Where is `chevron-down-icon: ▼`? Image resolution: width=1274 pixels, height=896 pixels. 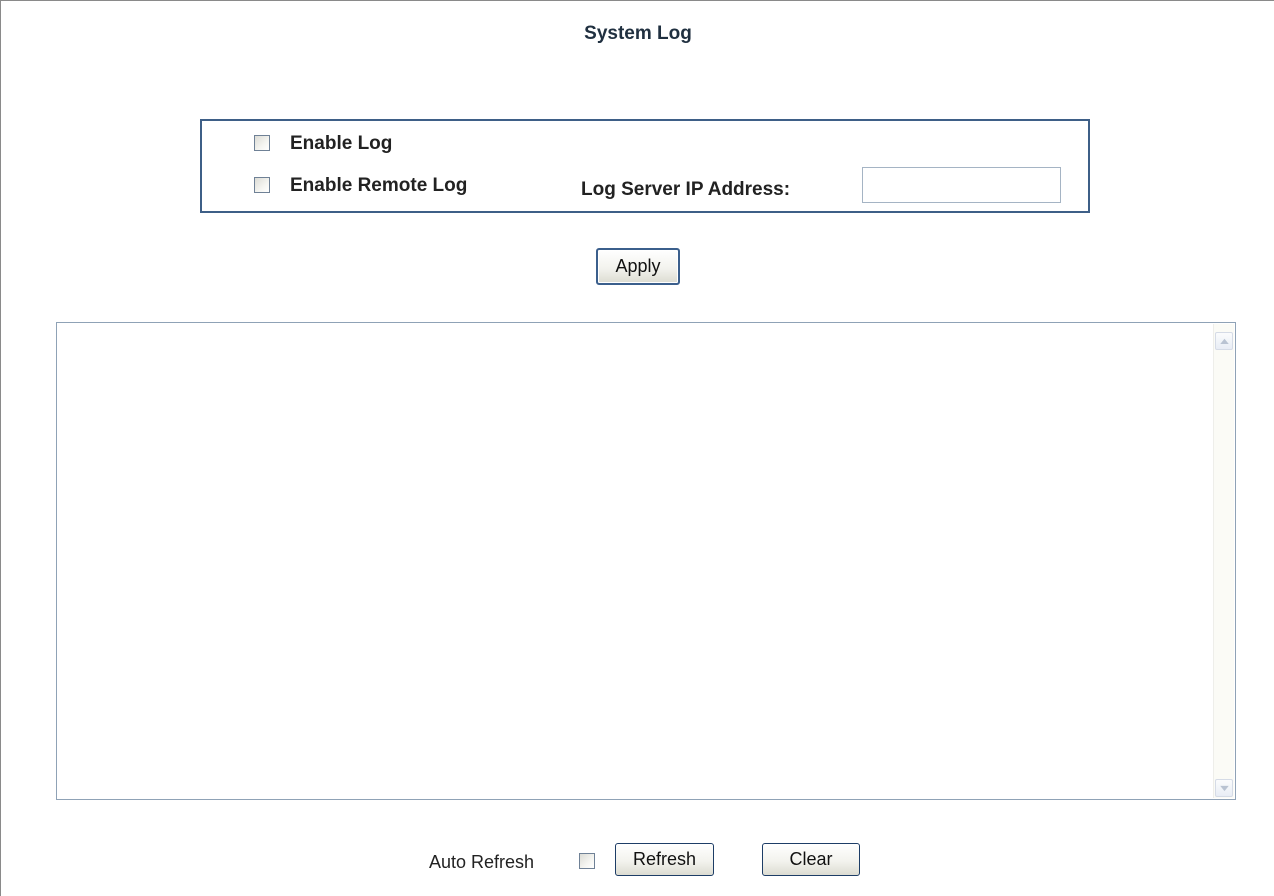 chevron-down-icon: ▼ is located at coordinates (1224, 787).